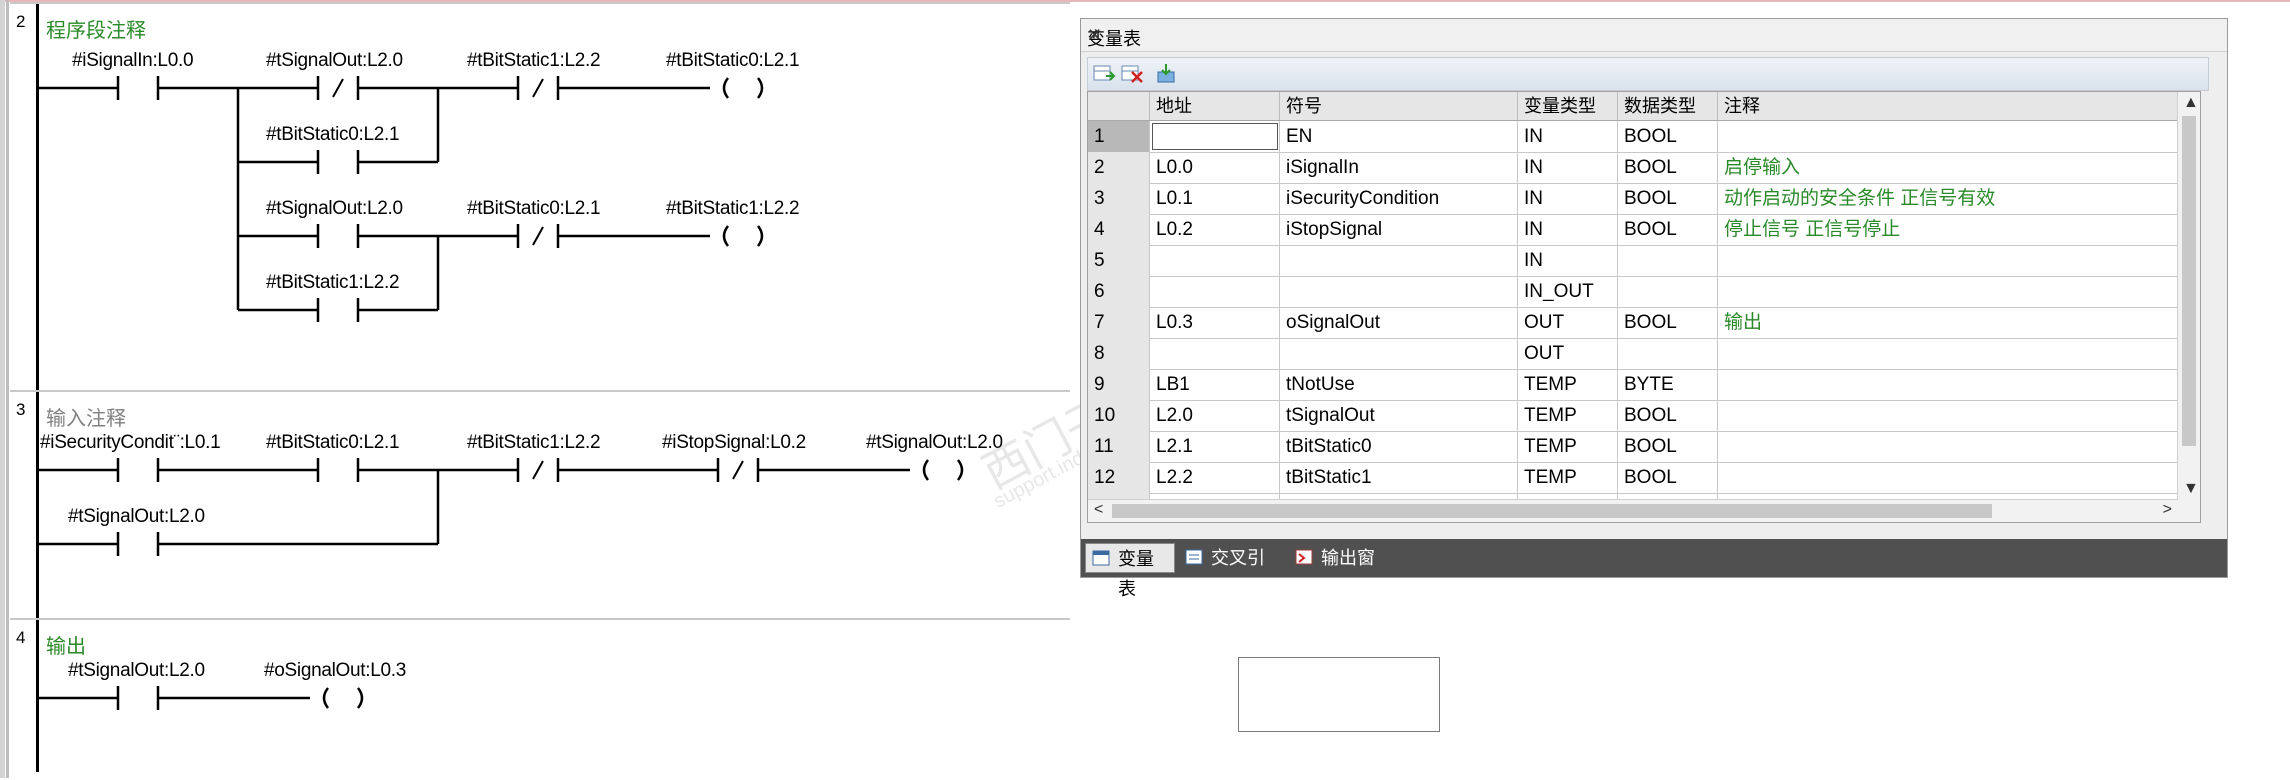 This screenshot has width=2290, height=780. What do you see at coordinates (1568, 291) in the screenshot?
I see `cell-var-type: IN_OUT` at bounding box center [1568, 291].